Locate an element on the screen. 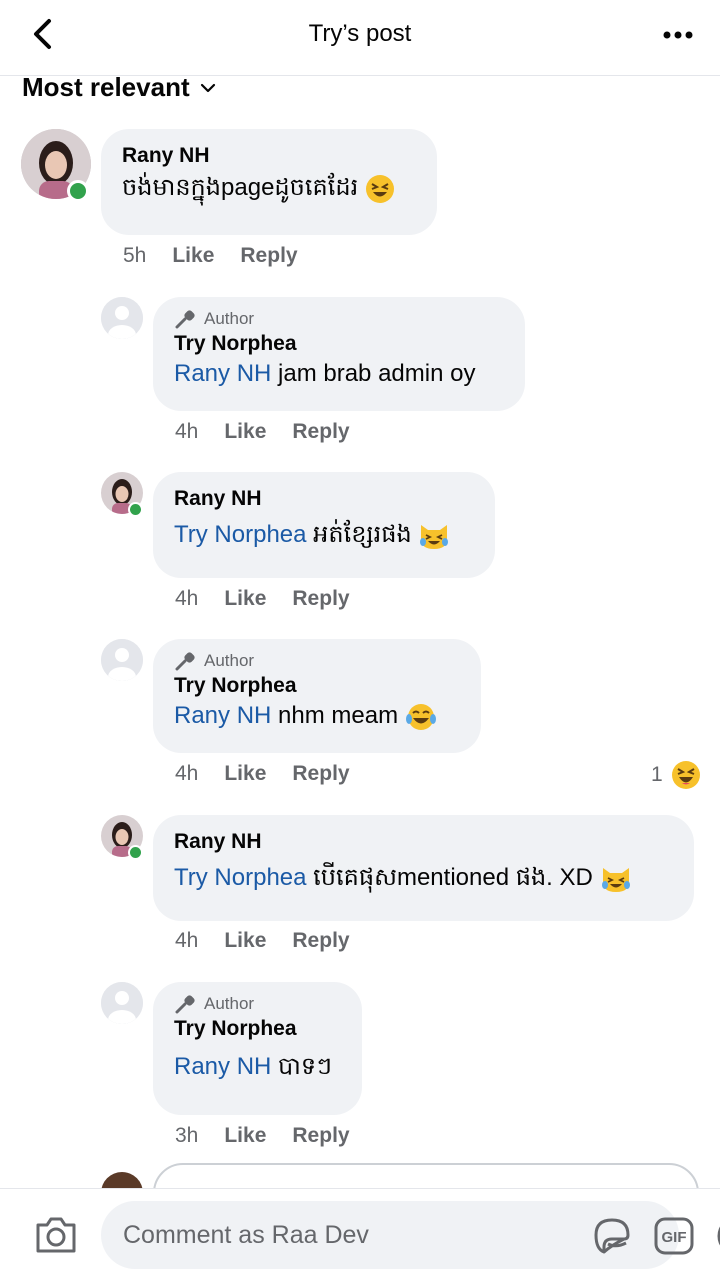 Image resolution: width=720 pixels, height=1280 pixels. gif-label: GIF is located at coordinates (674, 1237).